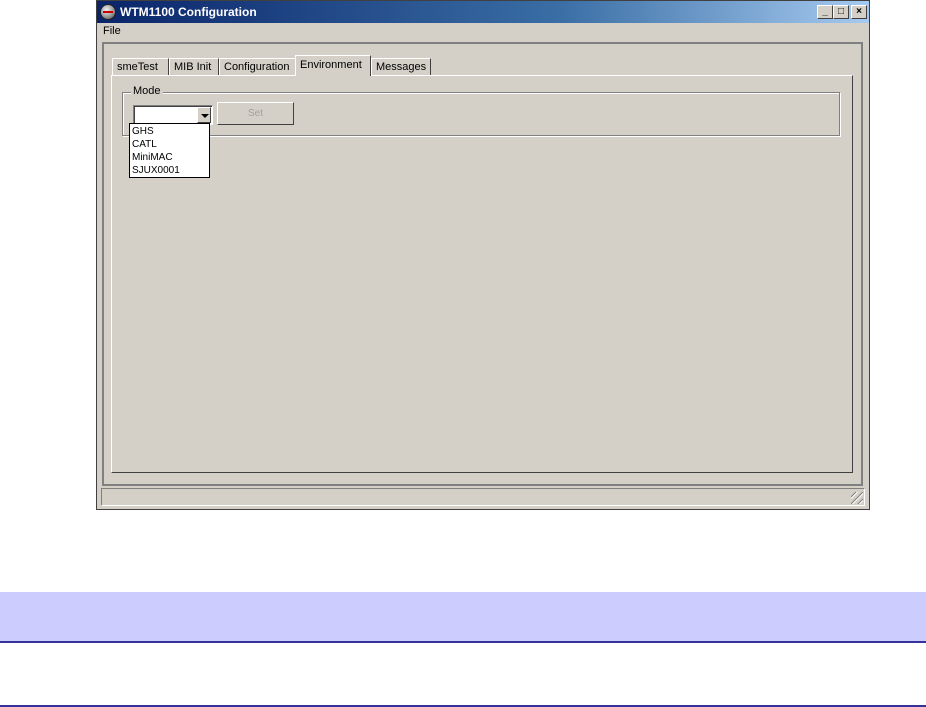 The height and width of the screenshot is (707, 926). I want to click on status-bar, so click(483, 497).